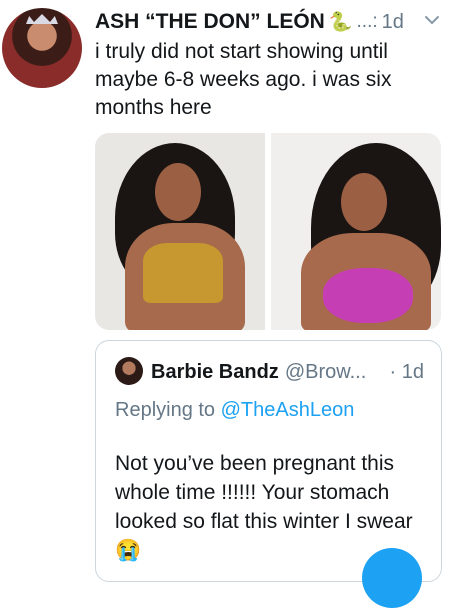 Image resolution: width=450 pixels, height=608 pixels. I want to click on replying-to: Replying to @TheAshLeon, so click(234, 410).